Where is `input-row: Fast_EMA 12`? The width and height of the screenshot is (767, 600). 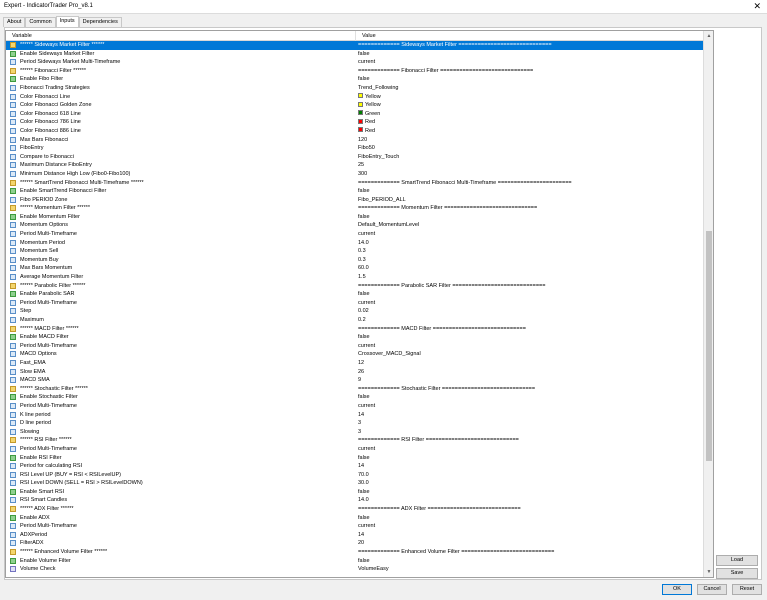 input-row: Fast_EMA 12 is located at coordinates (355, 363).